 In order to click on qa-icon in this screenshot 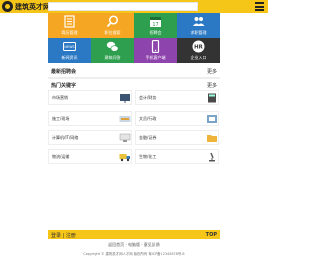, I will do `click(112, 46)`.